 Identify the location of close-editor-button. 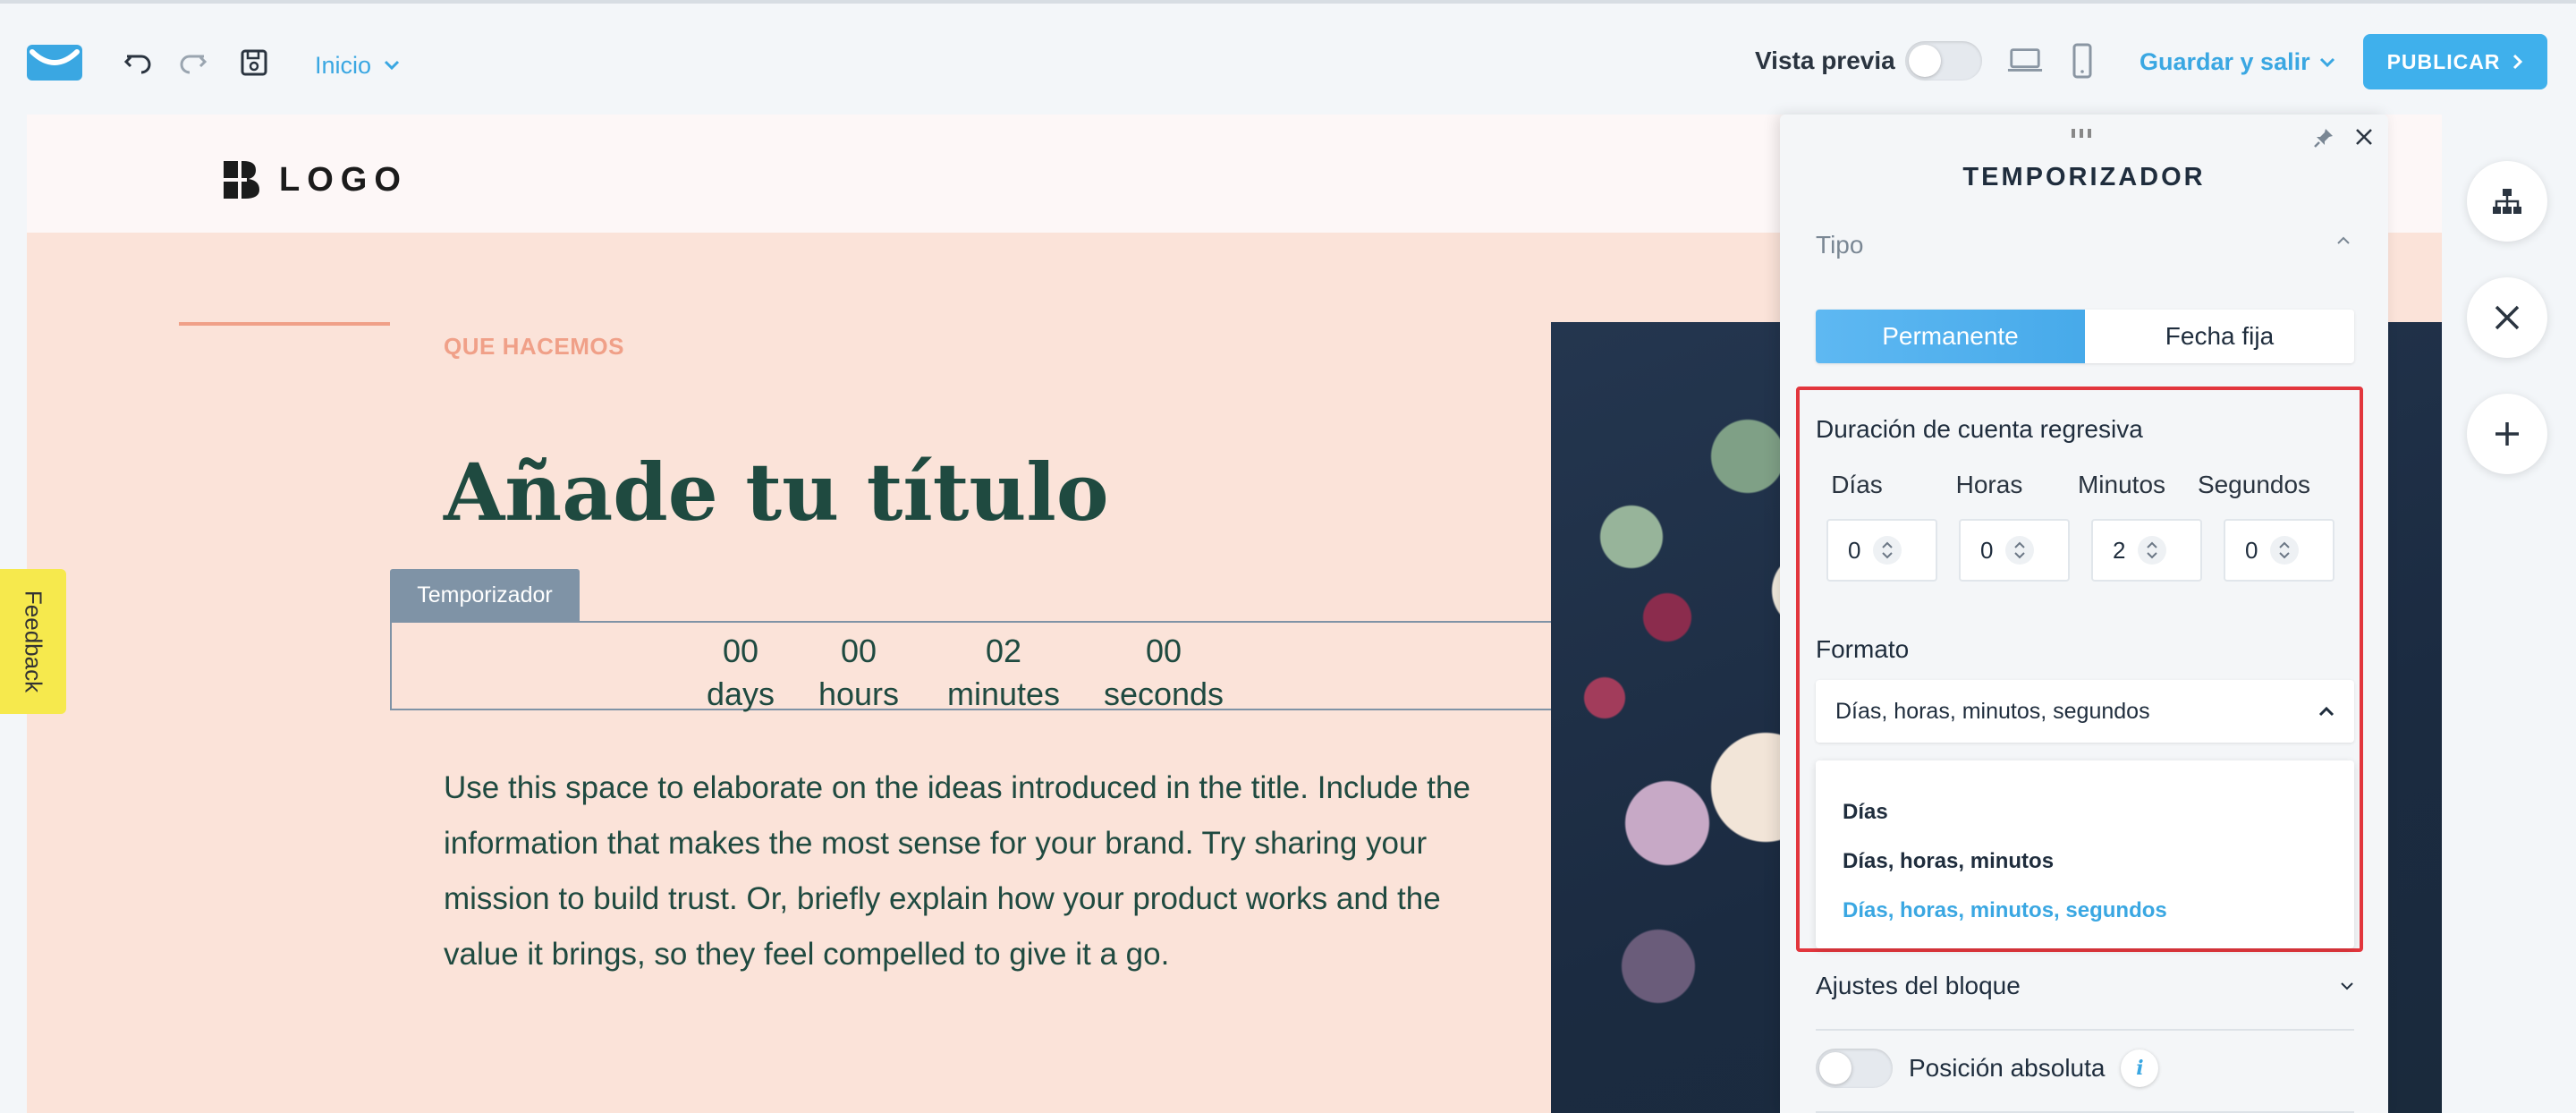
(2507, 317).